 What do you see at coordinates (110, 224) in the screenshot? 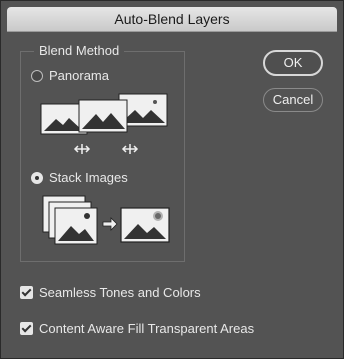
I see `stack-arrow` at bounding box center [110, 224].